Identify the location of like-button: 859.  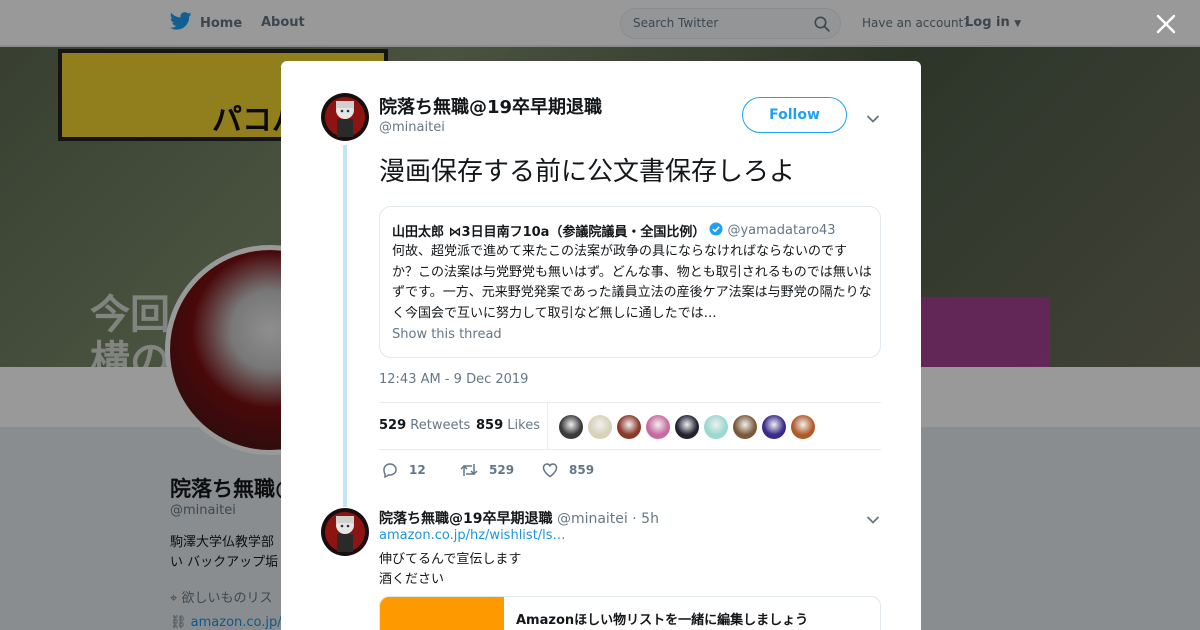
(567, 470).